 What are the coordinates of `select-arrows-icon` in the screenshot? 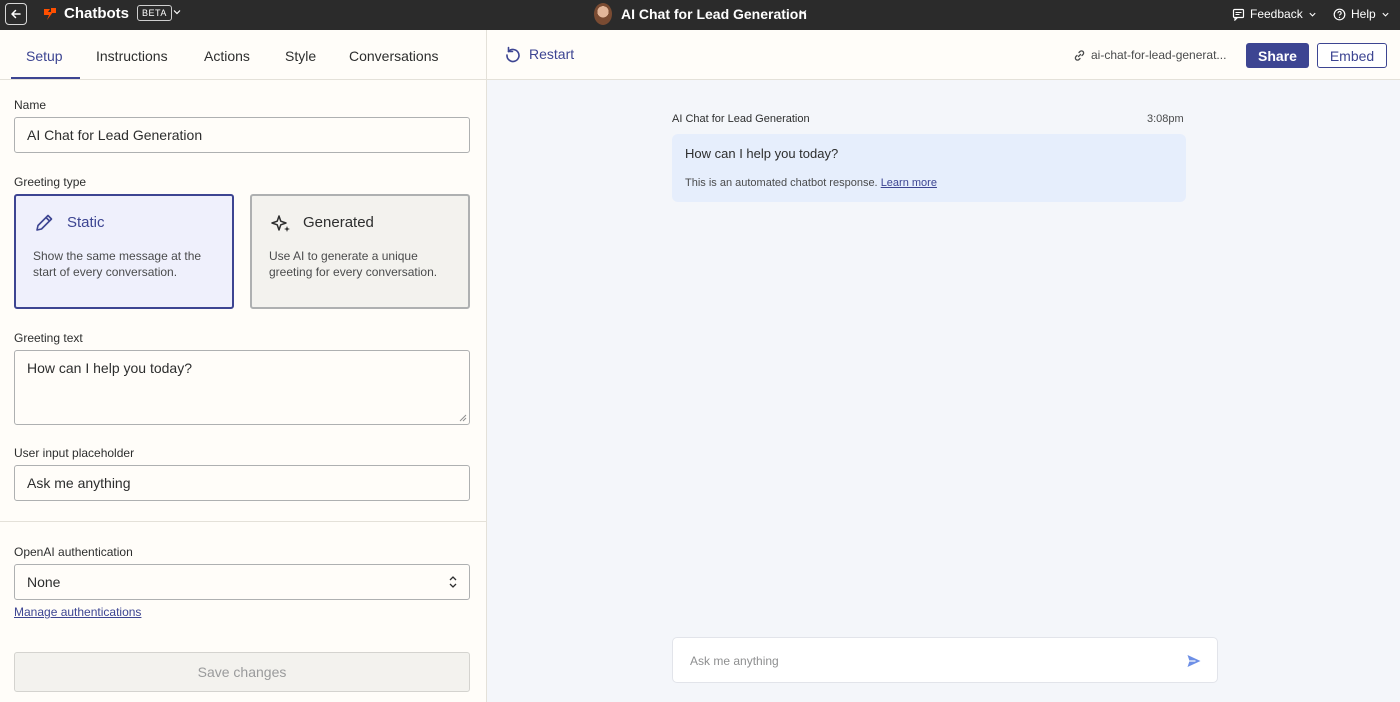 It's located at (453, 582).